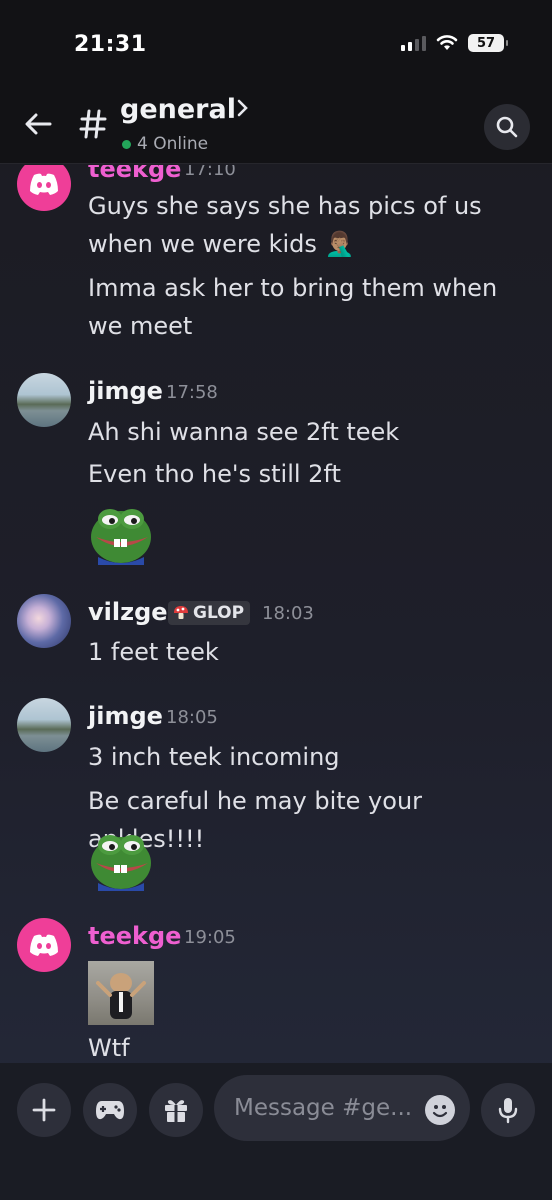 The image size is (552, 1200). What do you see at coordinates (178, 109) in the screenshot?
I see `channel-title: general` at bounding box center [178, 109].